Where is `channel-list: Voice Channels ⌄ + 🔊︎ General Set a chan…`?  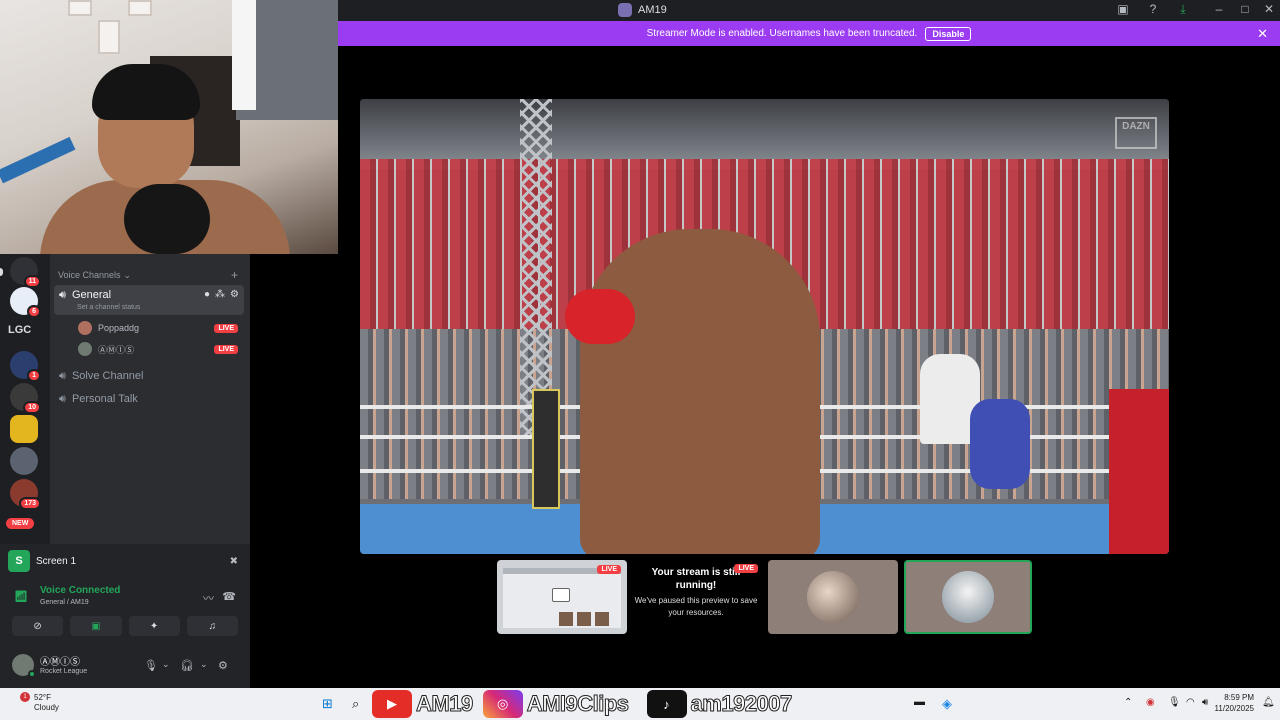 channel-list: Voice Channels ⌄ + 🔊︎ General Set a chan… is located at coordinates (150, 399).